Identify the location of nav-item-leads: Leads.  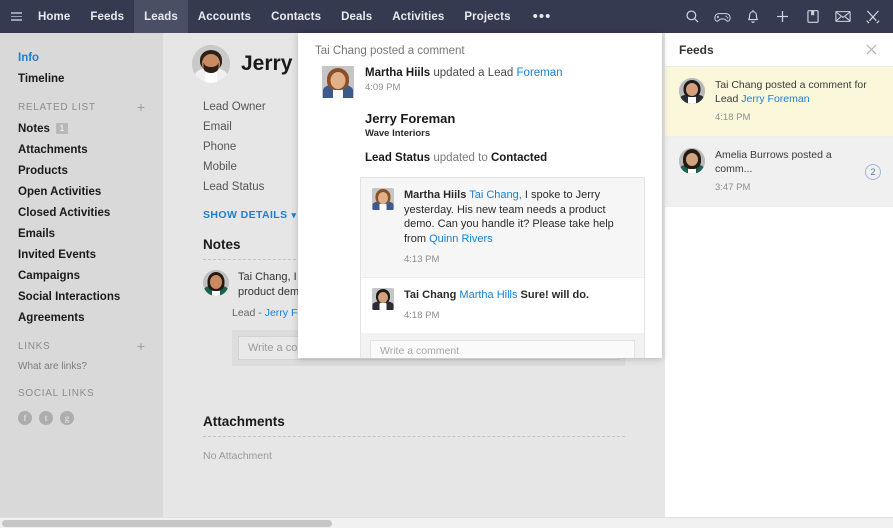
(161, 16).